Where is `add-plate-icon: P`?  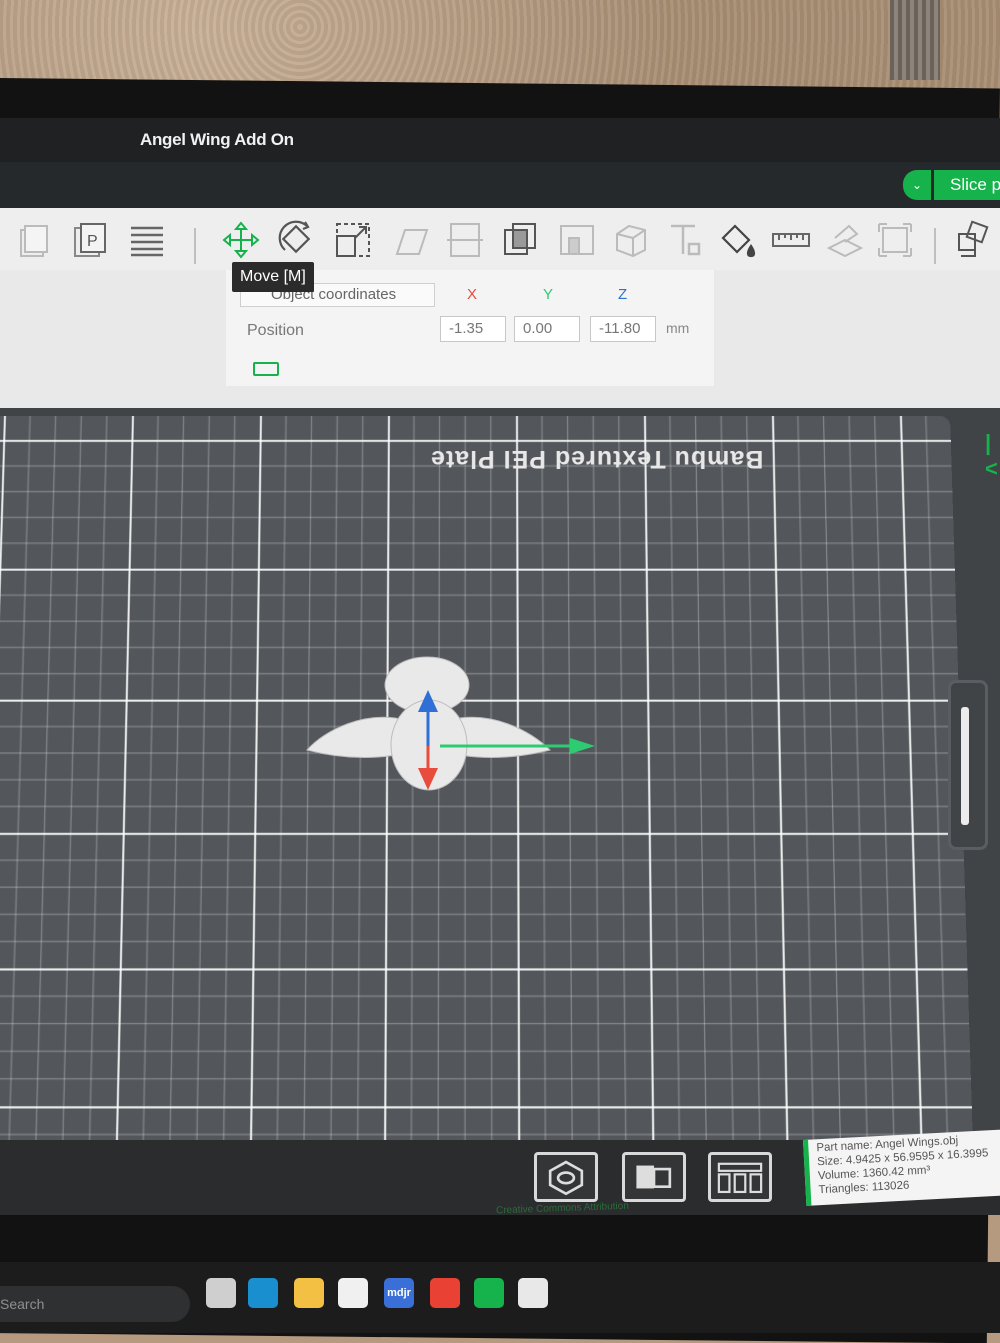
add-plate-icon: P is located at coordinates (91, 240).